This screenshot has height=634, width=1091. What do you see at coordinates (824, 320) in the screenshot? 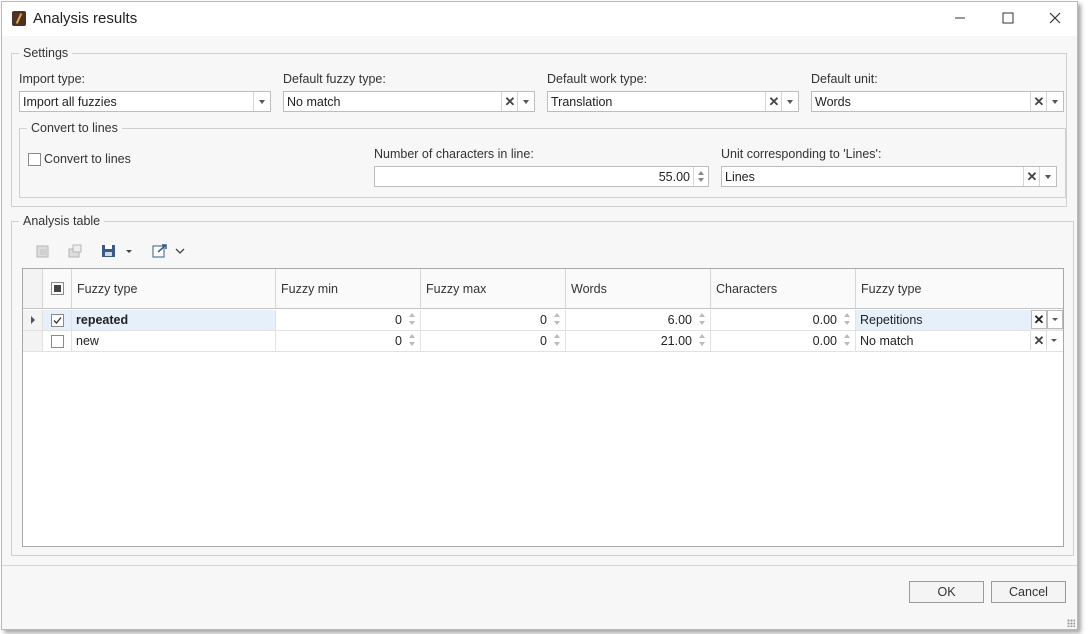
I see `cell-number: 0.00` at bounding box center [824, 320].